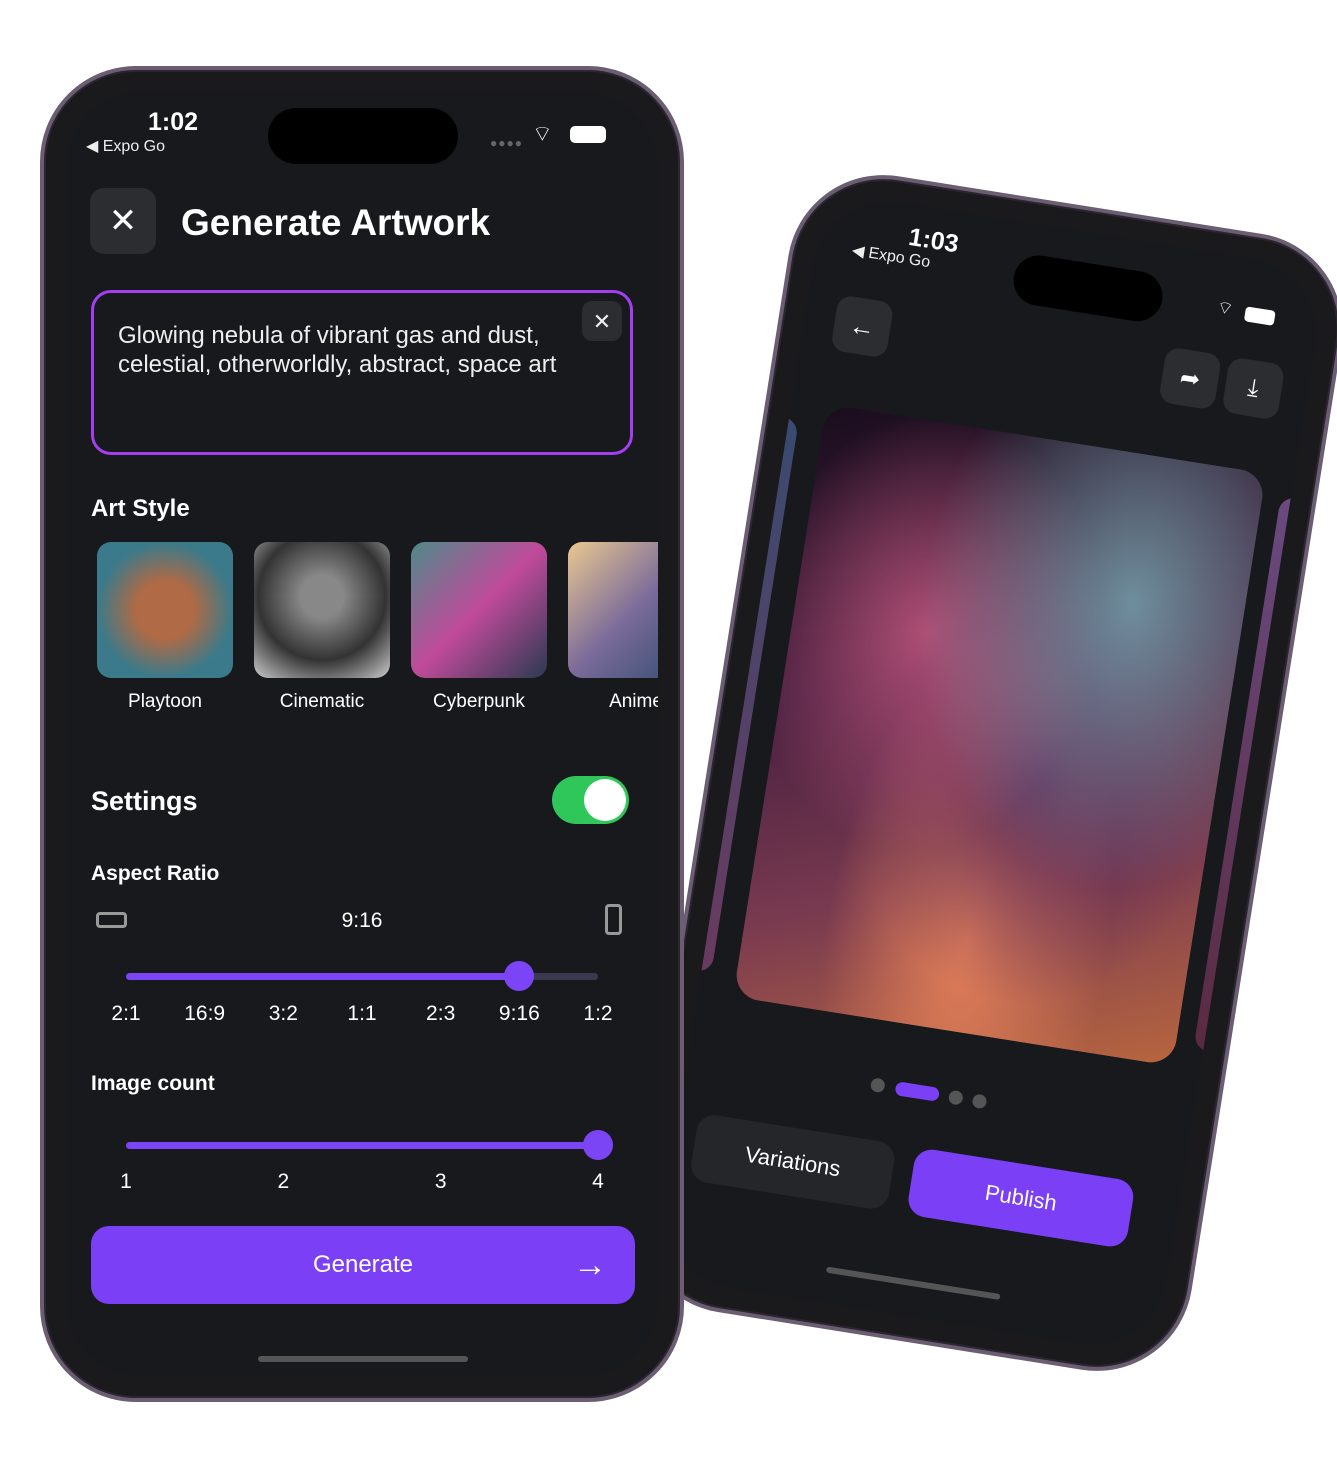 The image size is (1337, 1468). I want to click on variations-button: Variations, so click(792, 1162).